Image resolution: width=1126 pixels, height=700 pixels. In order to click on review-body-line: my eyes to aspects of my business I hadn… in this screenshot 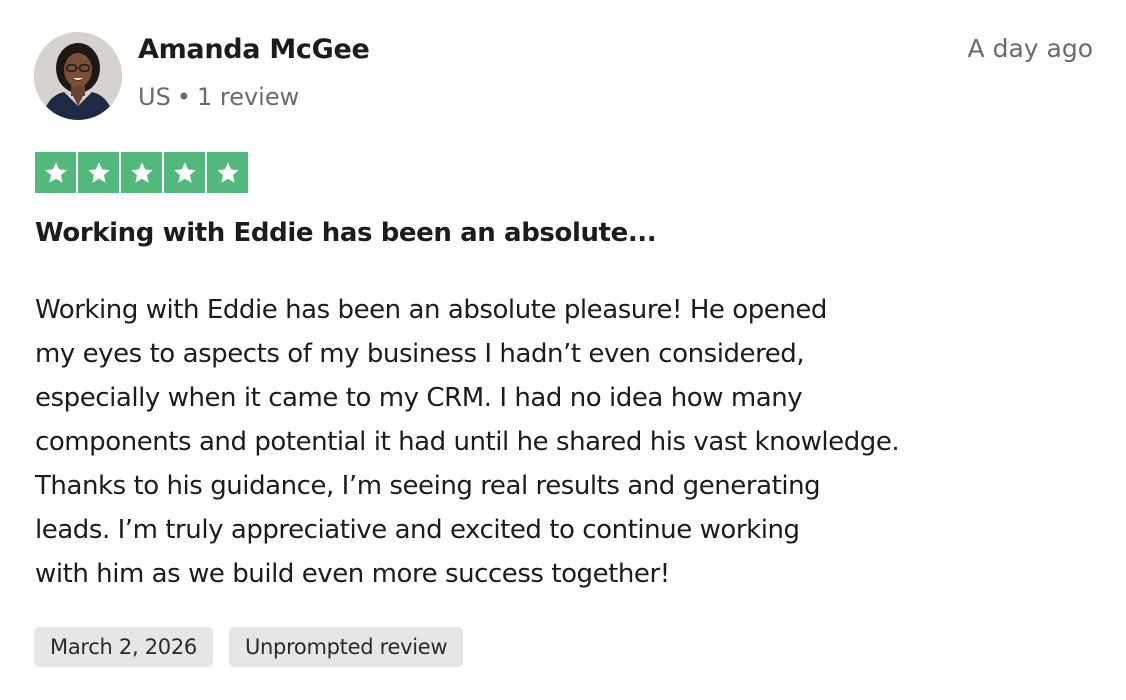, I will do `click(420, 354)`.